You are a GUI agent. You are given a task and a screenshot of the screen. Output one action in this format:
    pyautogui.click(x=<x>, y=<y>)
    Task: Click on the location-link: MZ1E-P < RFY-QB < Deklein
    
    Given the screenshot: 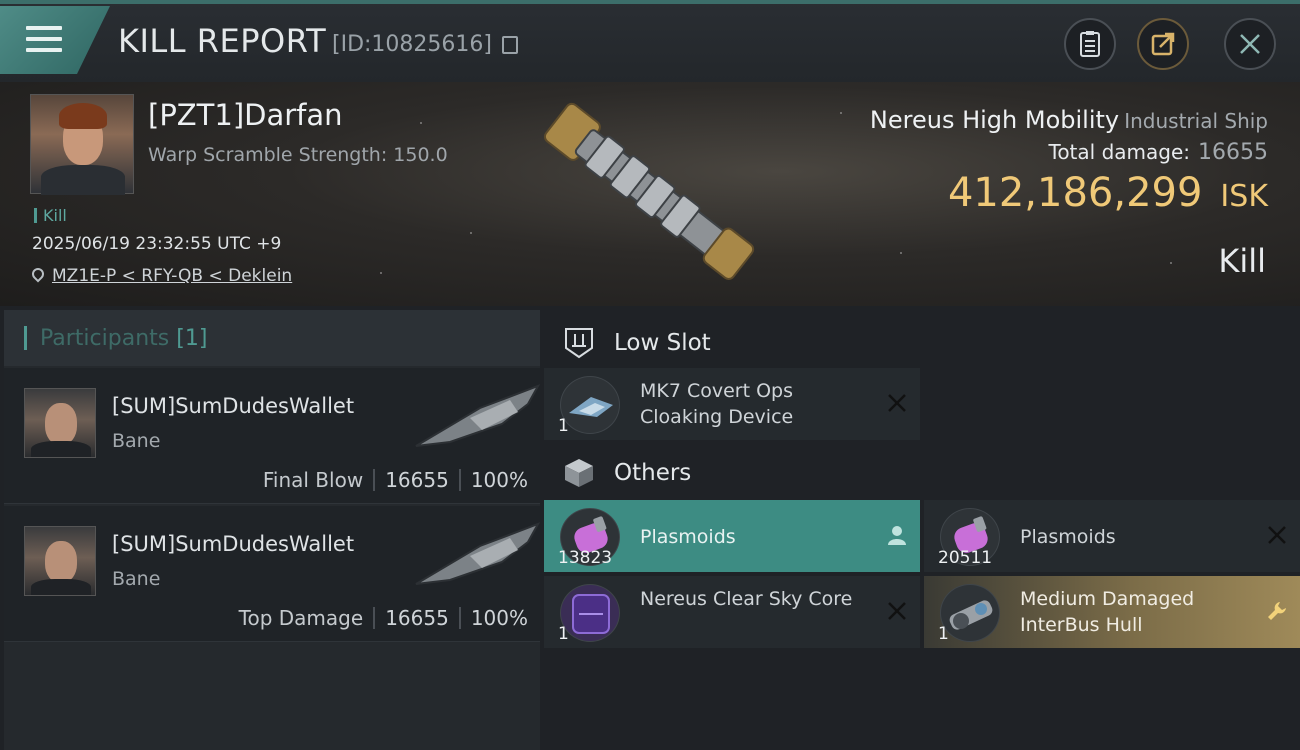 What is the action you would take?
    pyautogui.click(x=172, y=276)
    